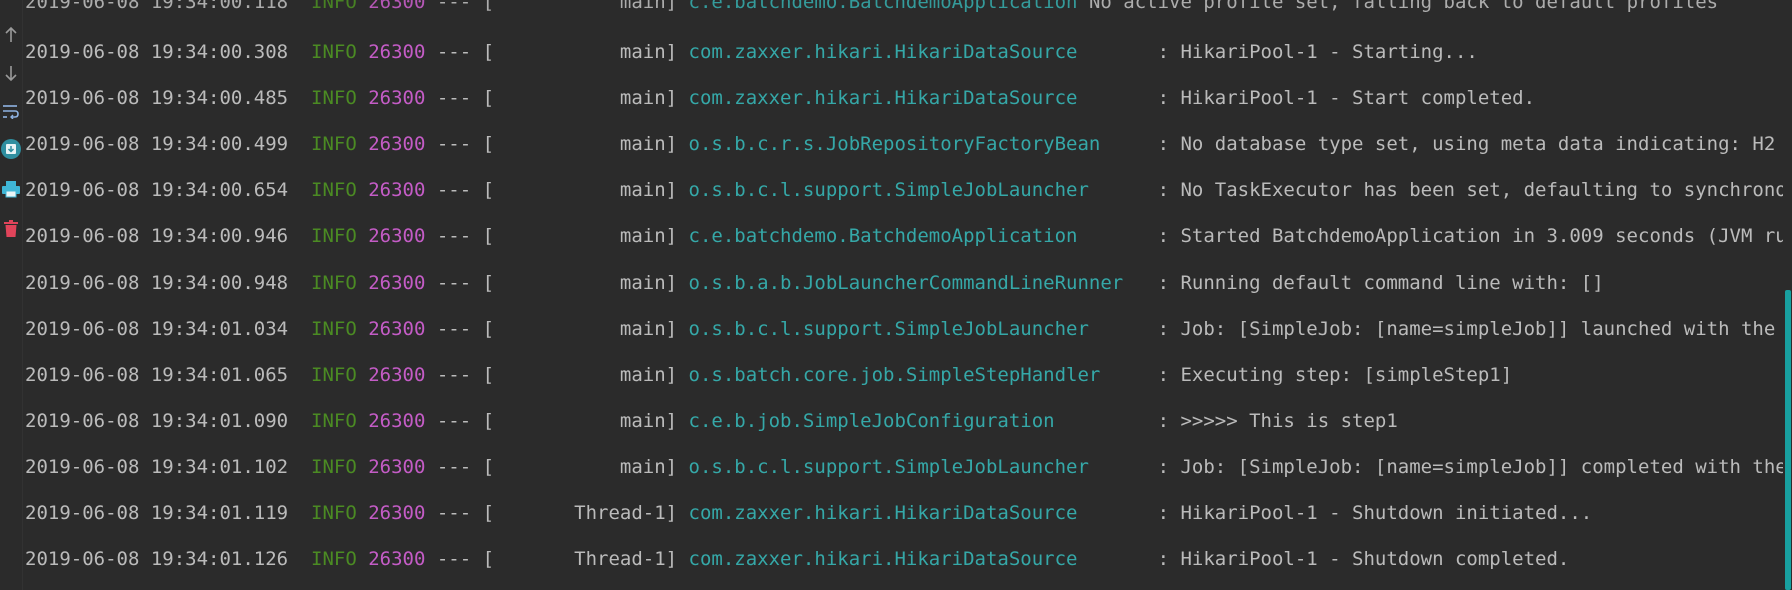  Describe the element at coordinates (157, 98) in the screenshot. I see `log-timestamp: 2019-06-08 19:34:00.485` at that location.